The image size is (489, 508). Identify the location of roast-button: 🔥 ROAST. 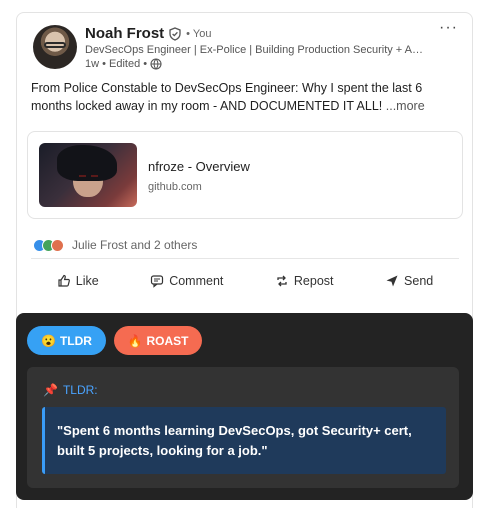
(158, 340).